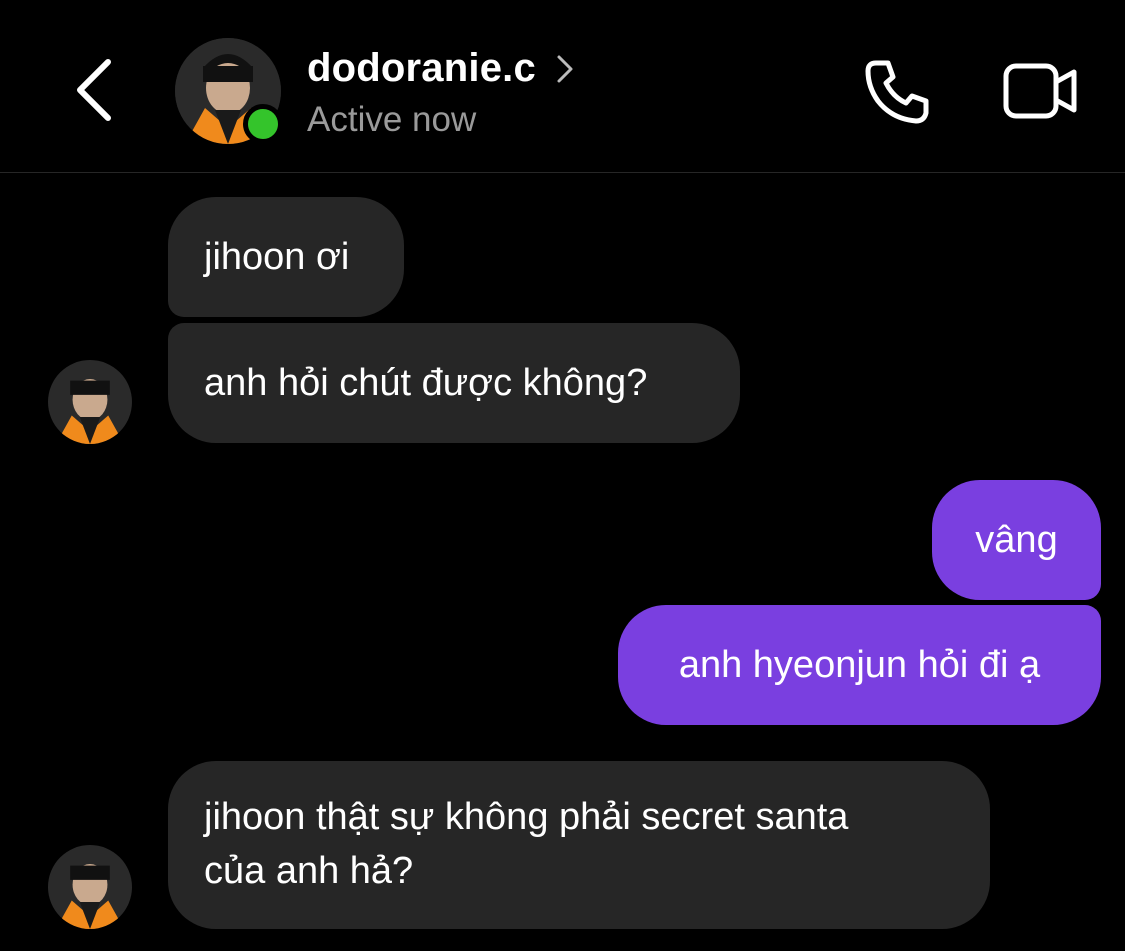  What do you see at coordinates (392, 119) in the screenshot?
I see `active-status: Active now` at bounding box center [392, 119].